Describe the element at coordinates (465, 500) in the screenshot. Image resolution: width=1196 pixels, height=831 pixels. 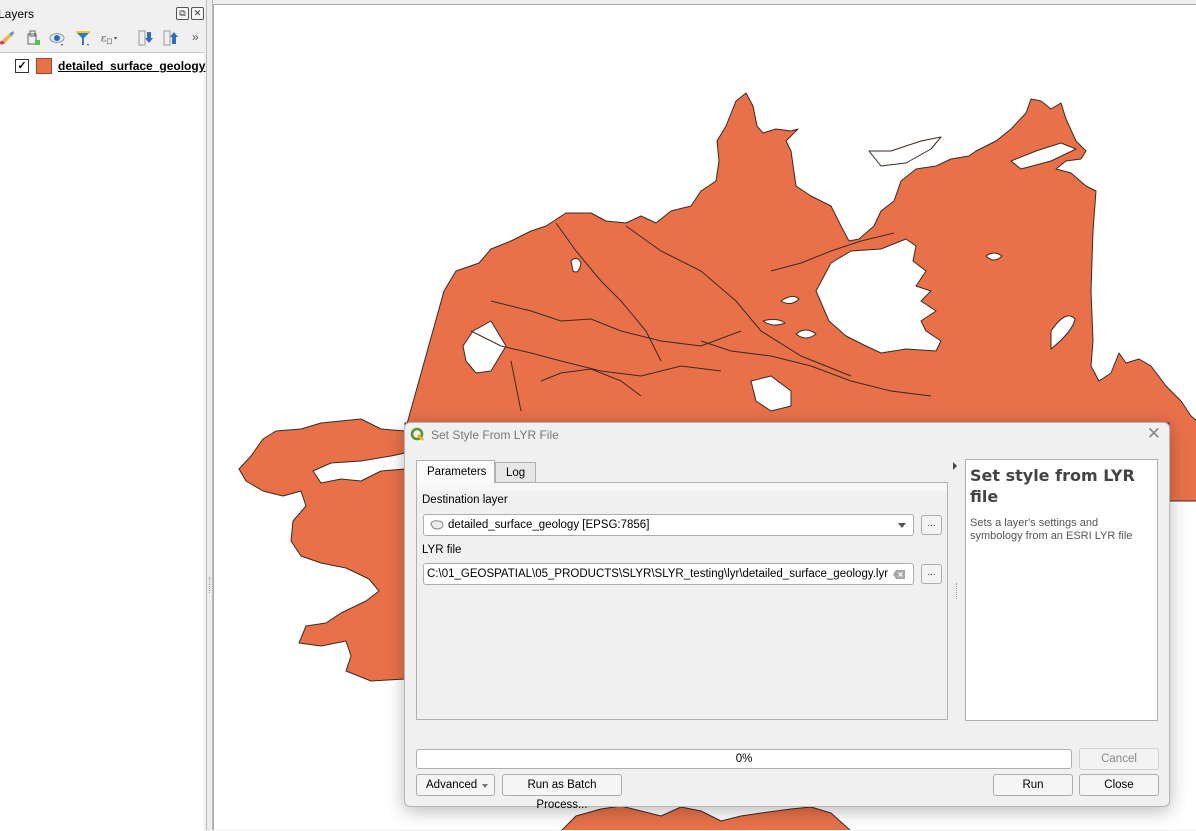
I see `destination-layer-label: Destination layer` at that location.